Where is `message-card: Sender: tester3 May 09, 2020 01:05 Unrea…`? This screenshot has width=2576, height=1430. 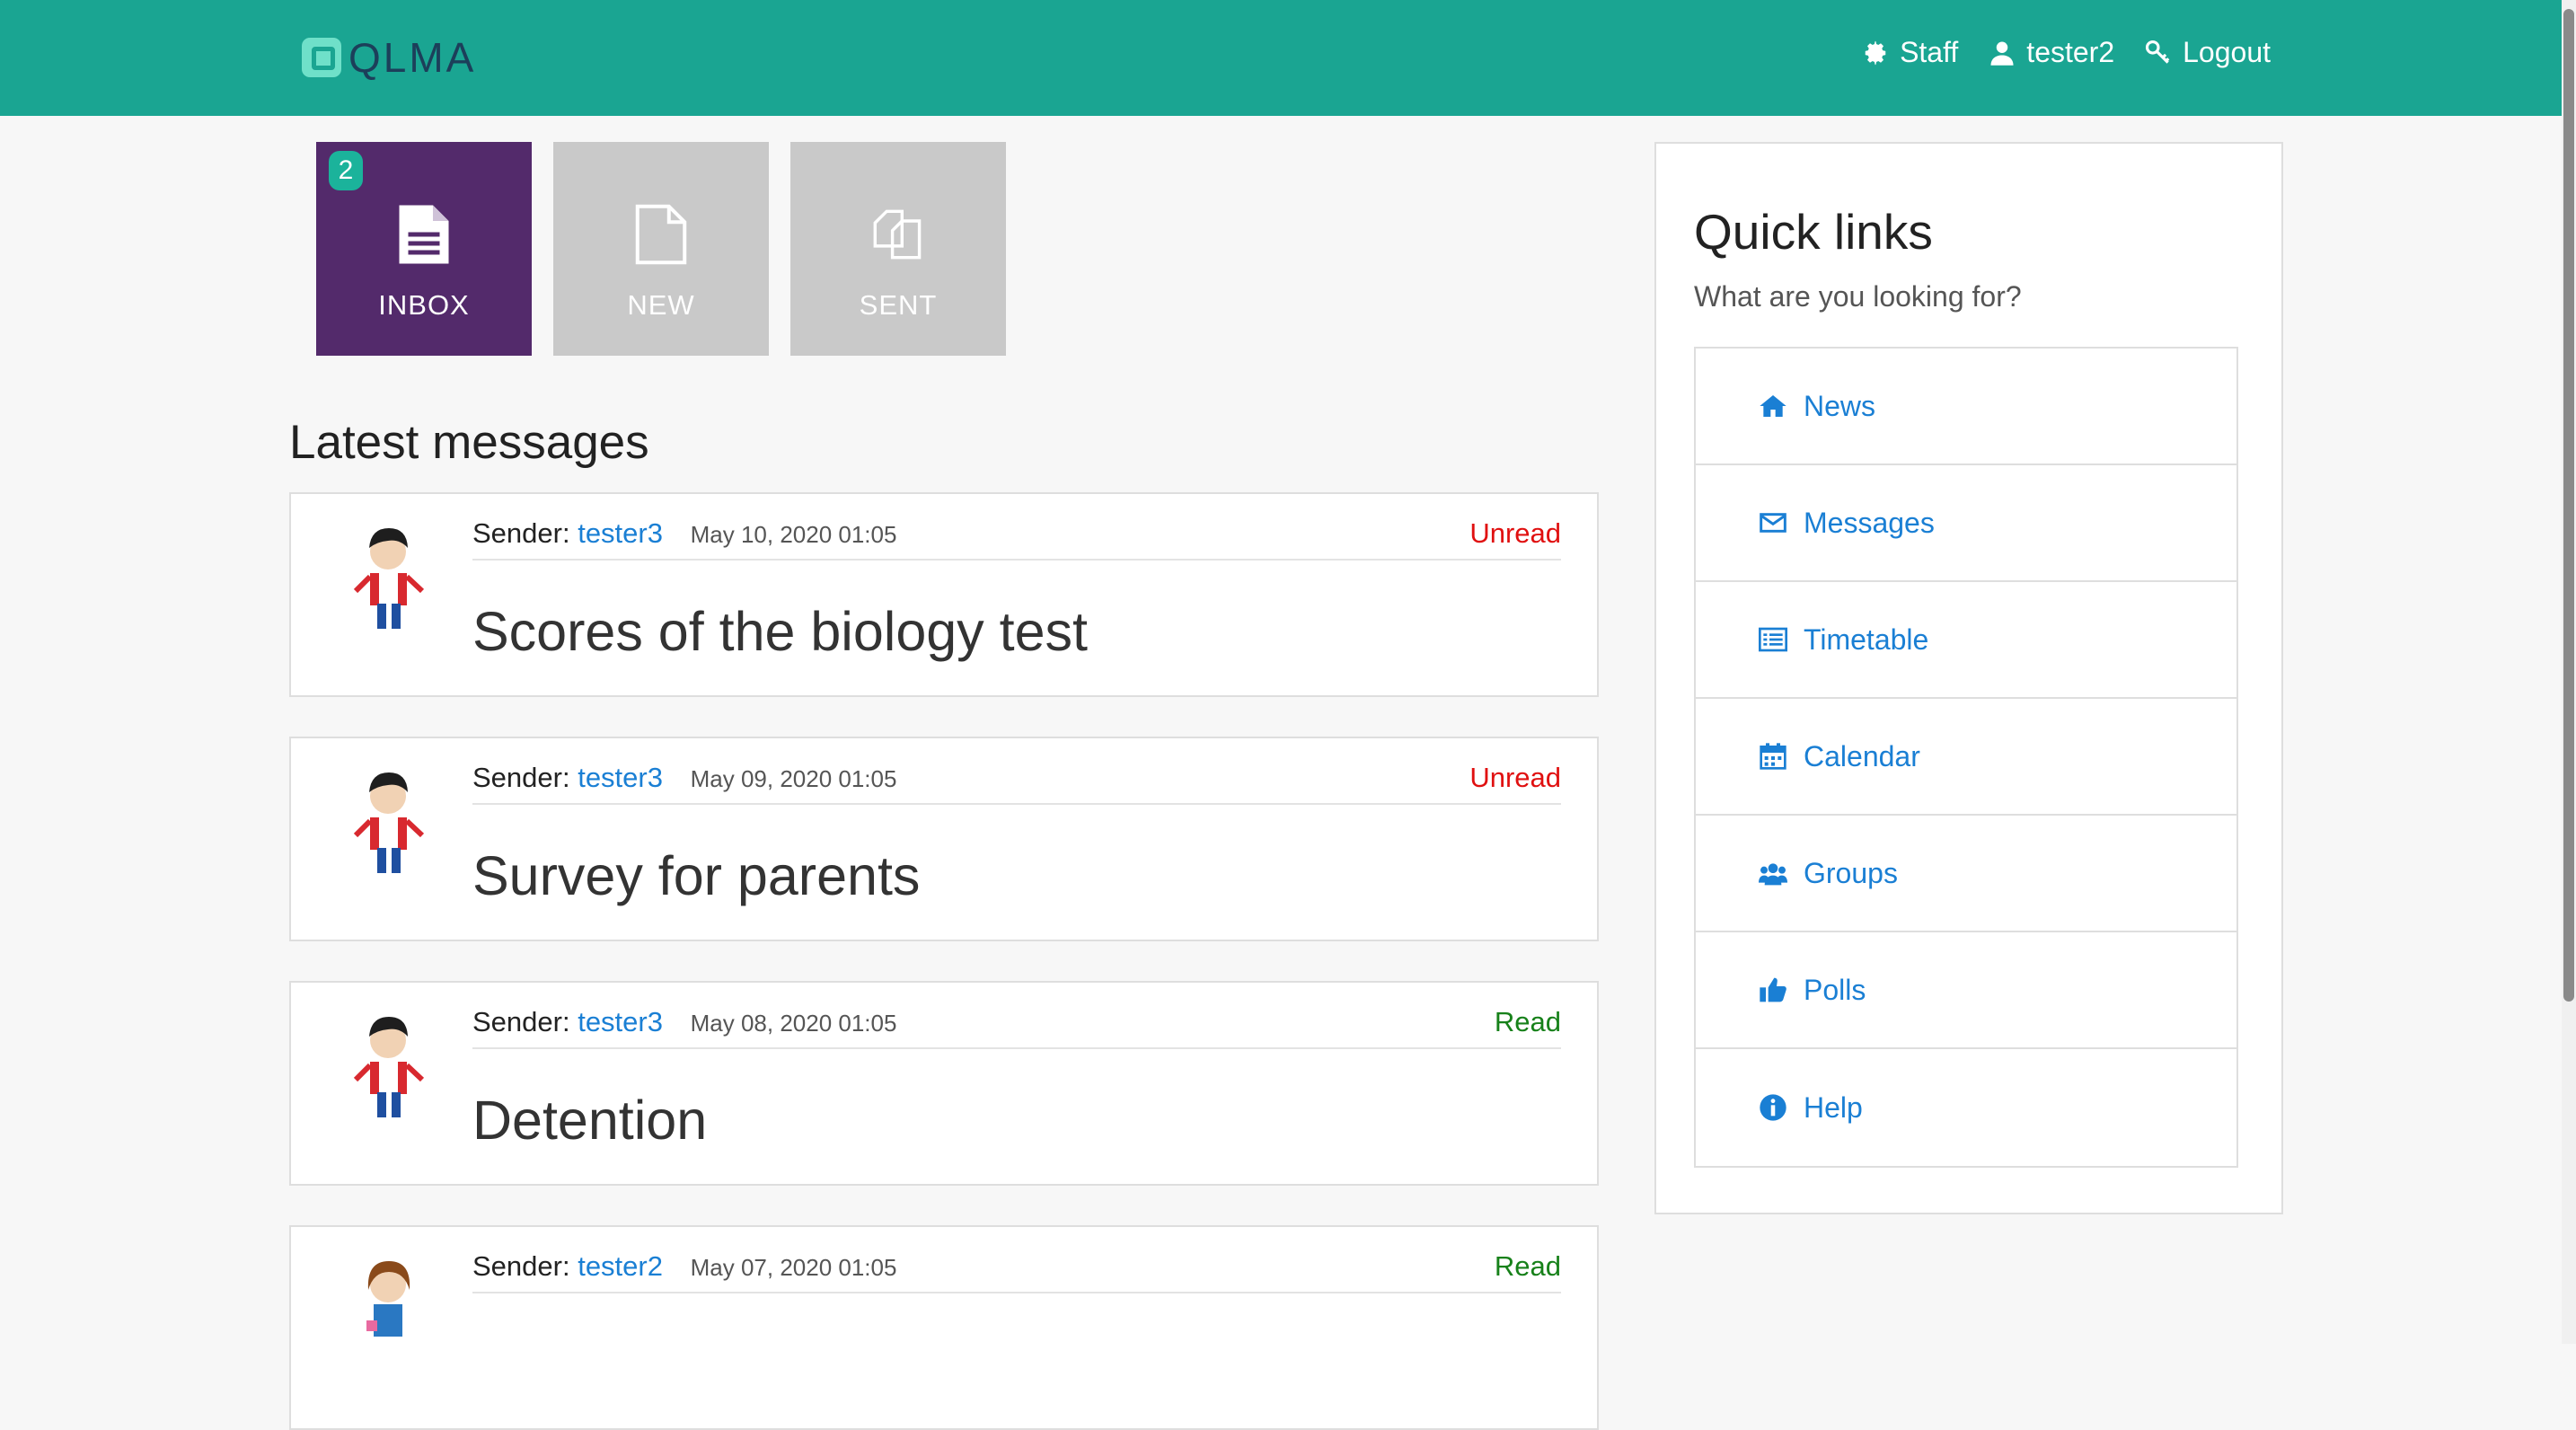 message-card: Sender: tester3 May 09, 2020 01:05 Unrea… is located at coordinates (944, 839).